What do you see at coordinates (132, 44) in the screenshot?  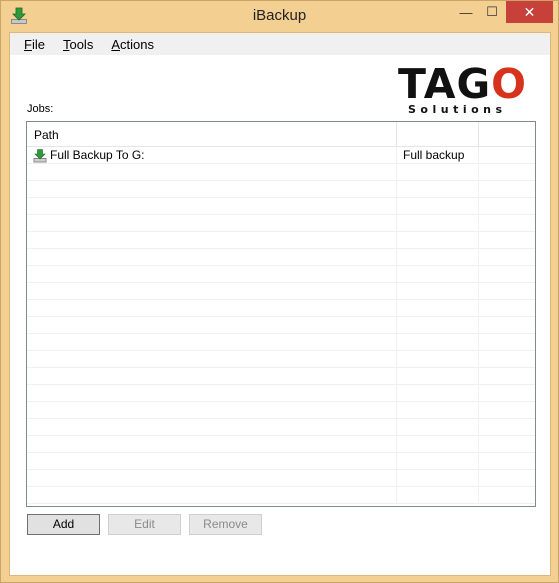 I see `menu-actions: Actions` at bounding box center [132, 44].